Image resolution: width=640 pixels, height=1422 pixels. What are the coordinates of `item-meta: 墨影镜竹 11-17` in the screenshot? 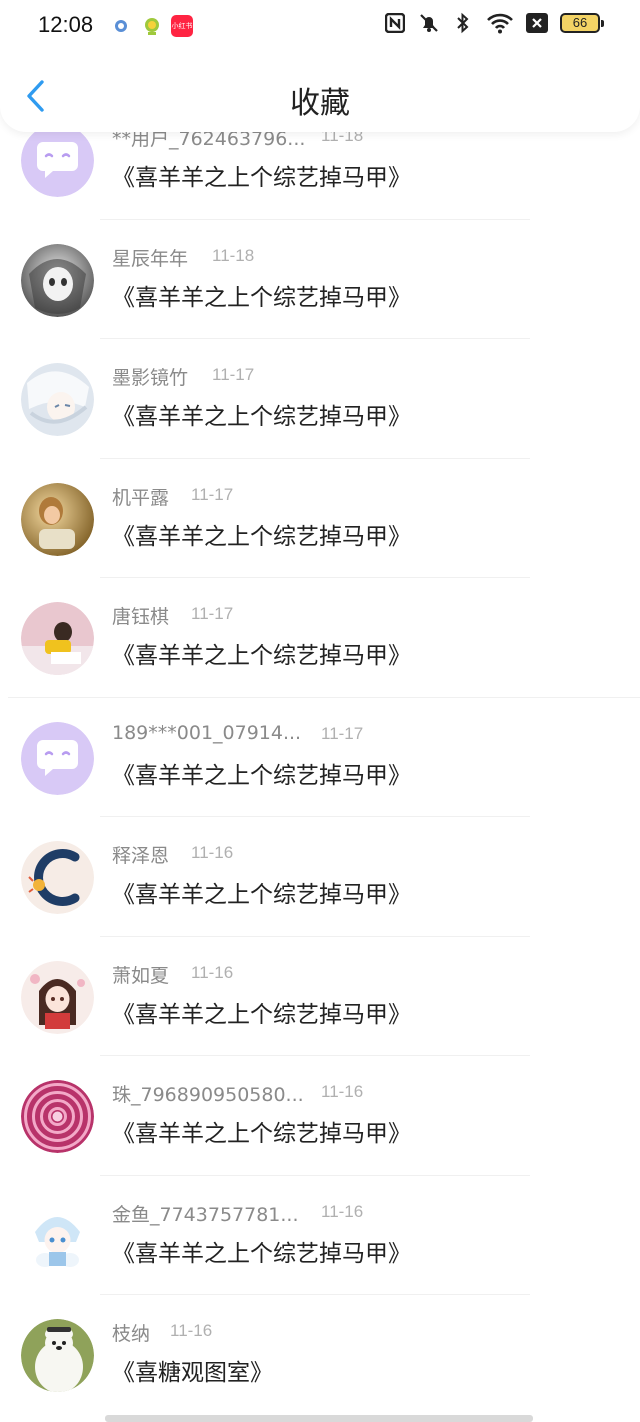 It's located at (362, 377).